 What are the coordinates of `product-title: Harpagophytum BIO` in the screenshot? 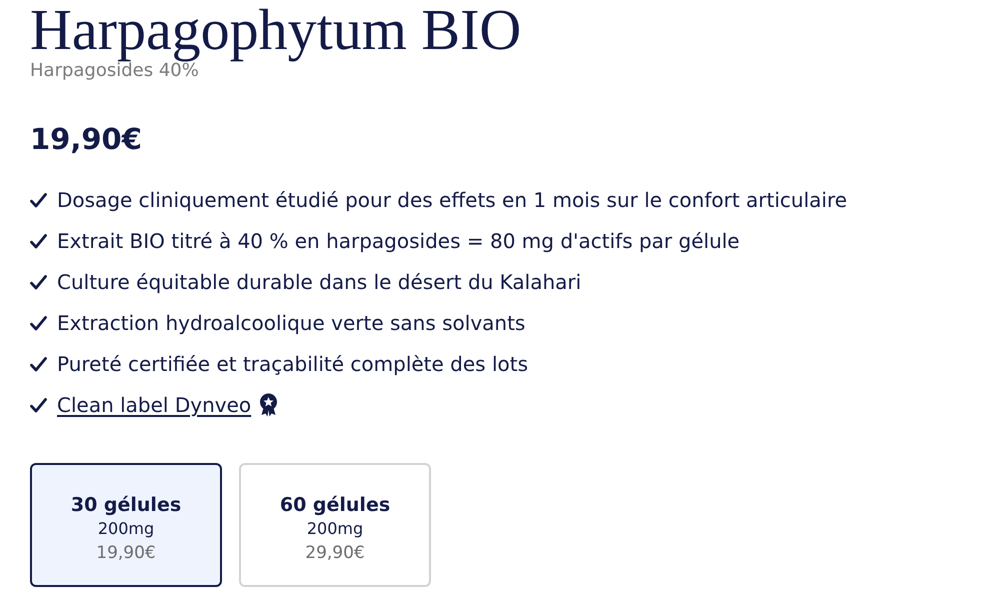 It's located at (276, 30).